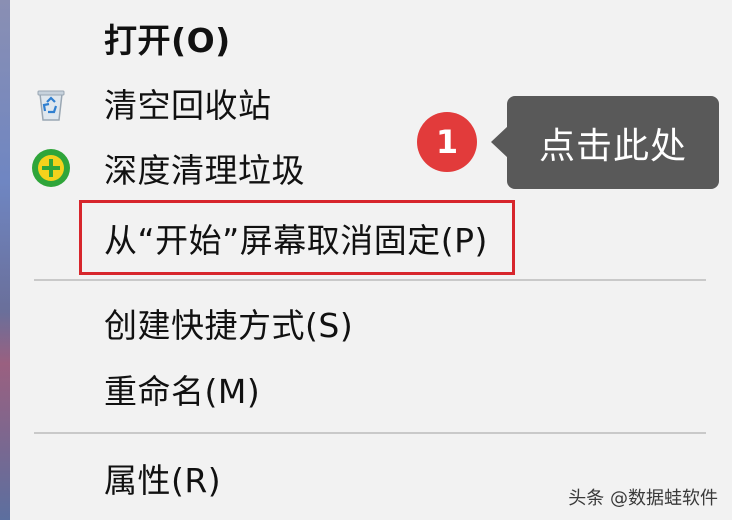 The height and width of the screenshot is (520, 732). I want to click on callout-tooltip: 点击此处, so click(613, 142).